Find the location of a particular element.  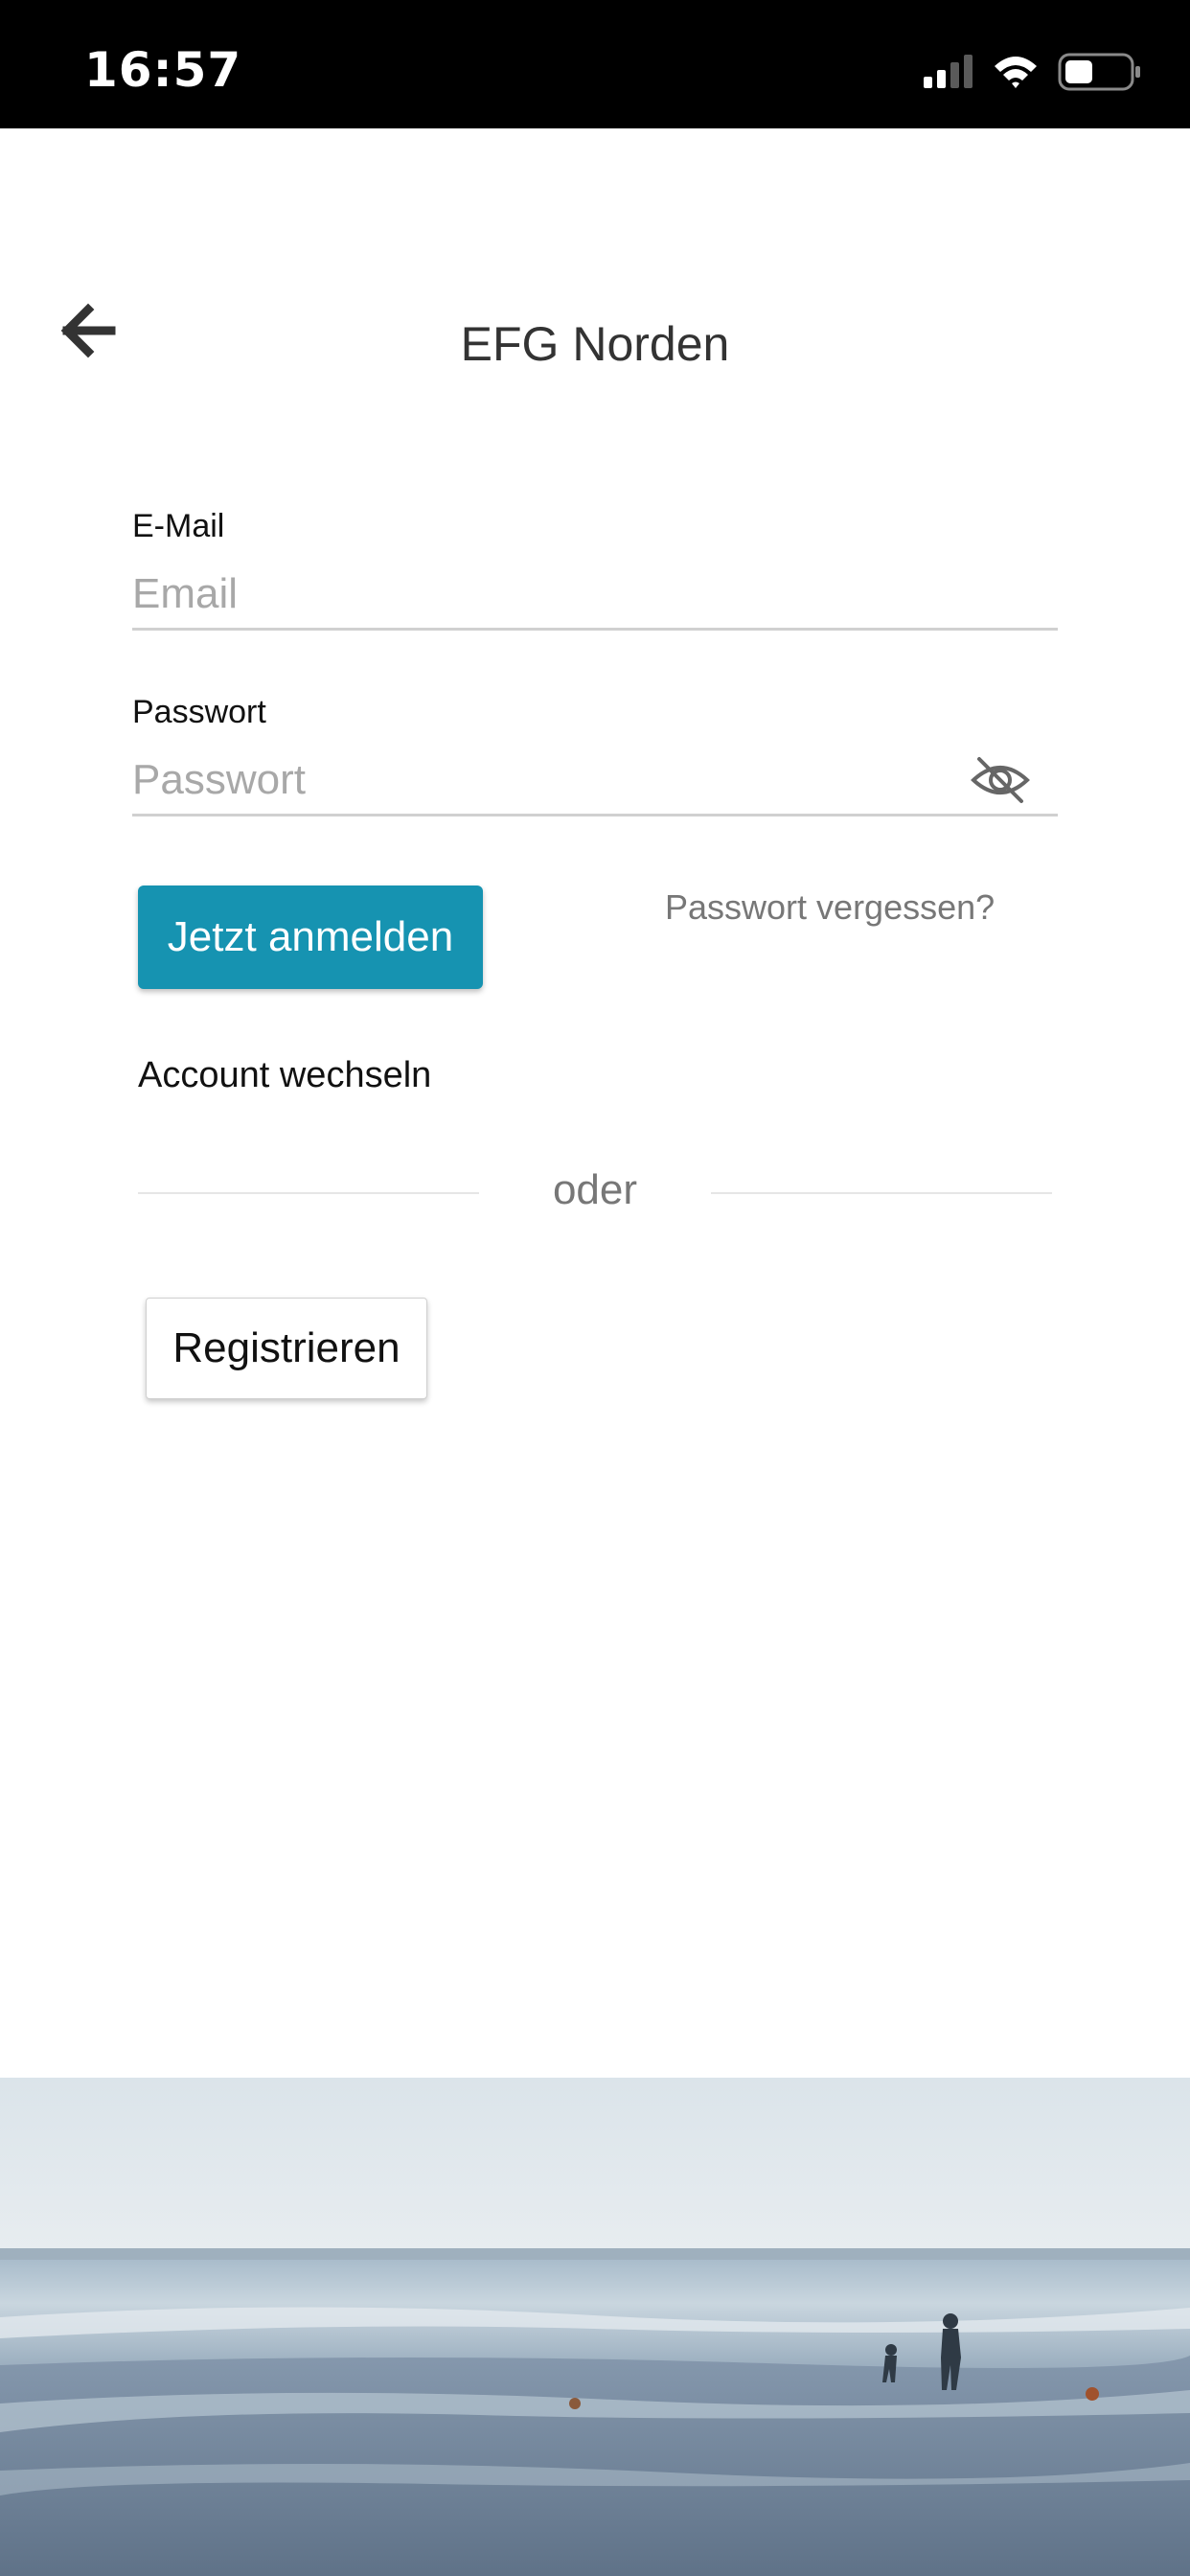

password-label: Passwort is located at coordinates (199, 712).